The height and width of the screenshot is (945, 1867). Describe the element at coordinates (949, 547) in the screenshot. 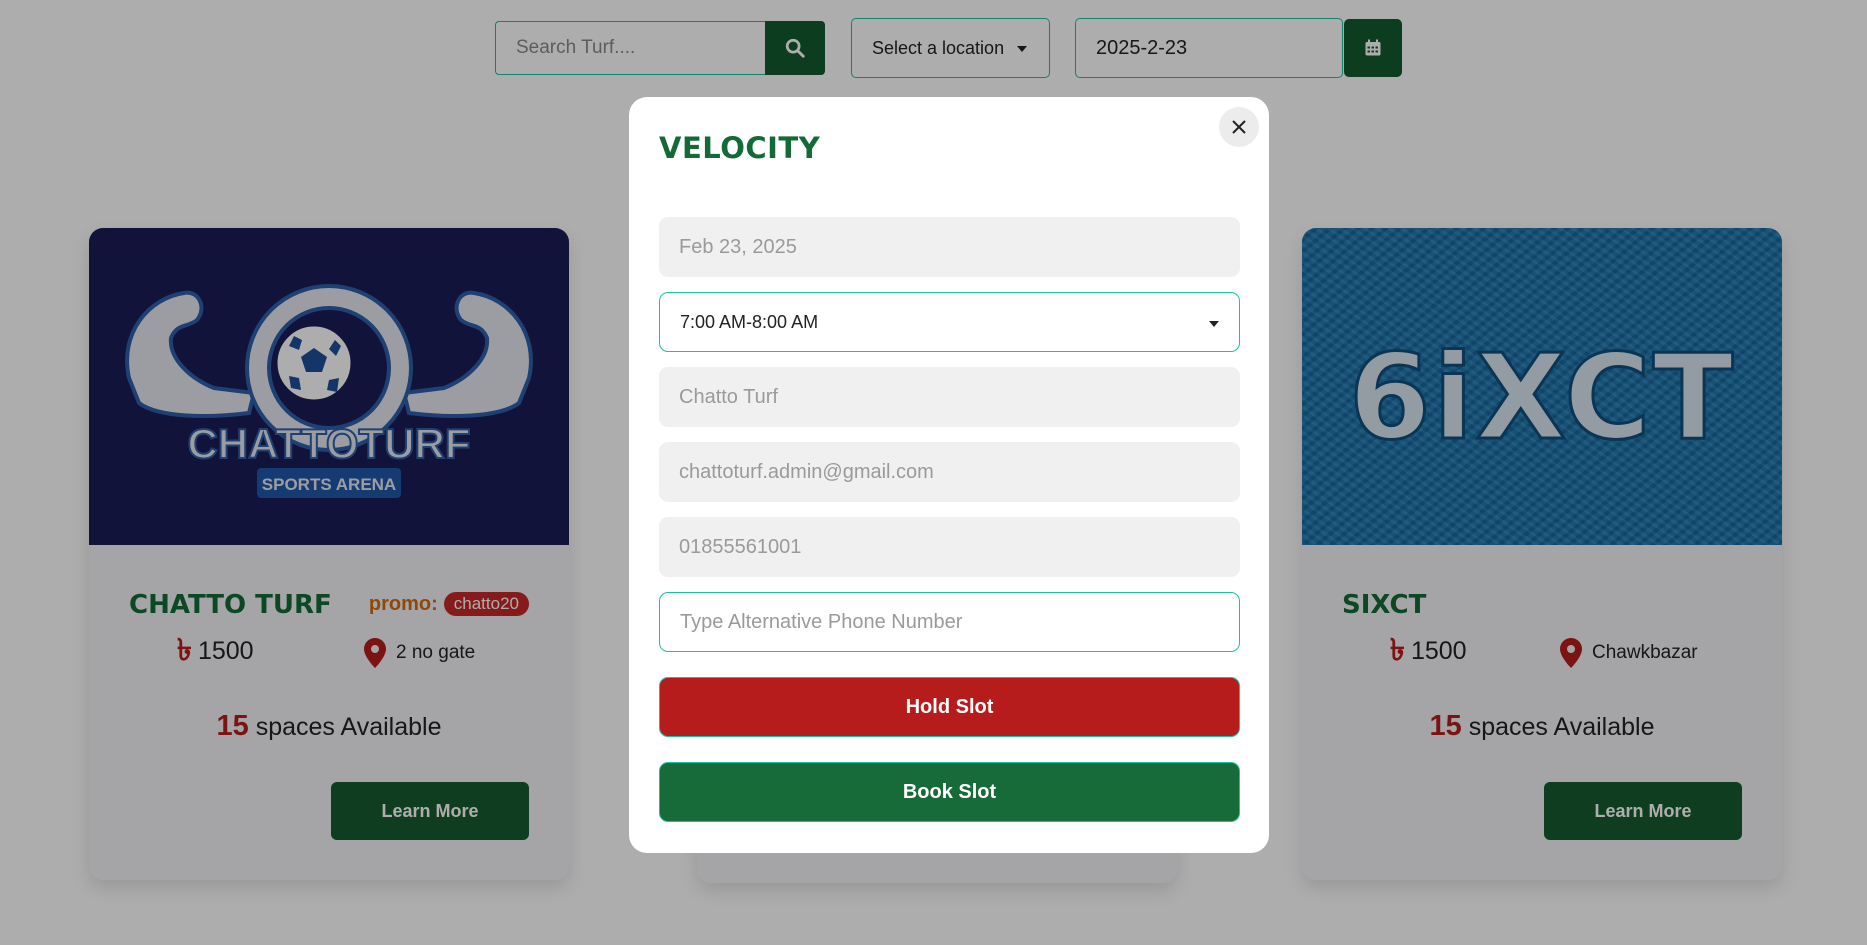

I see `phone-field: 01855561001` at that location.